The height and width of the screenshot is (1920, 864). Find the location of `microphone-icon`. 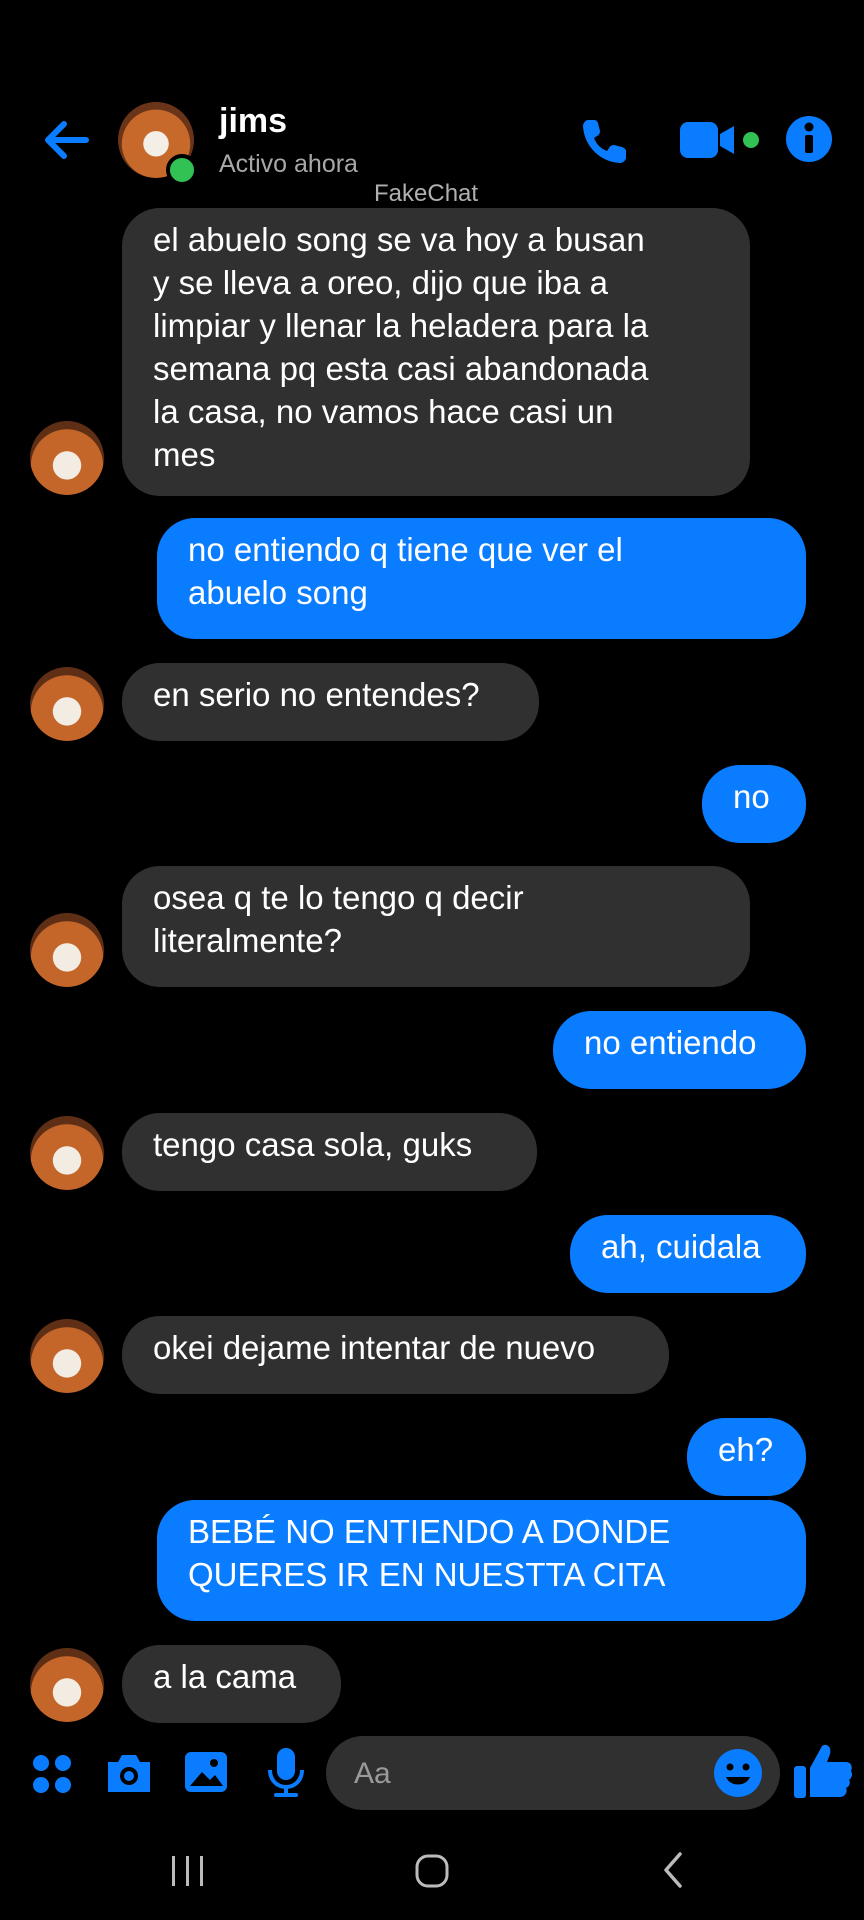

microphone-icon is located at coordinates (286, 1772).